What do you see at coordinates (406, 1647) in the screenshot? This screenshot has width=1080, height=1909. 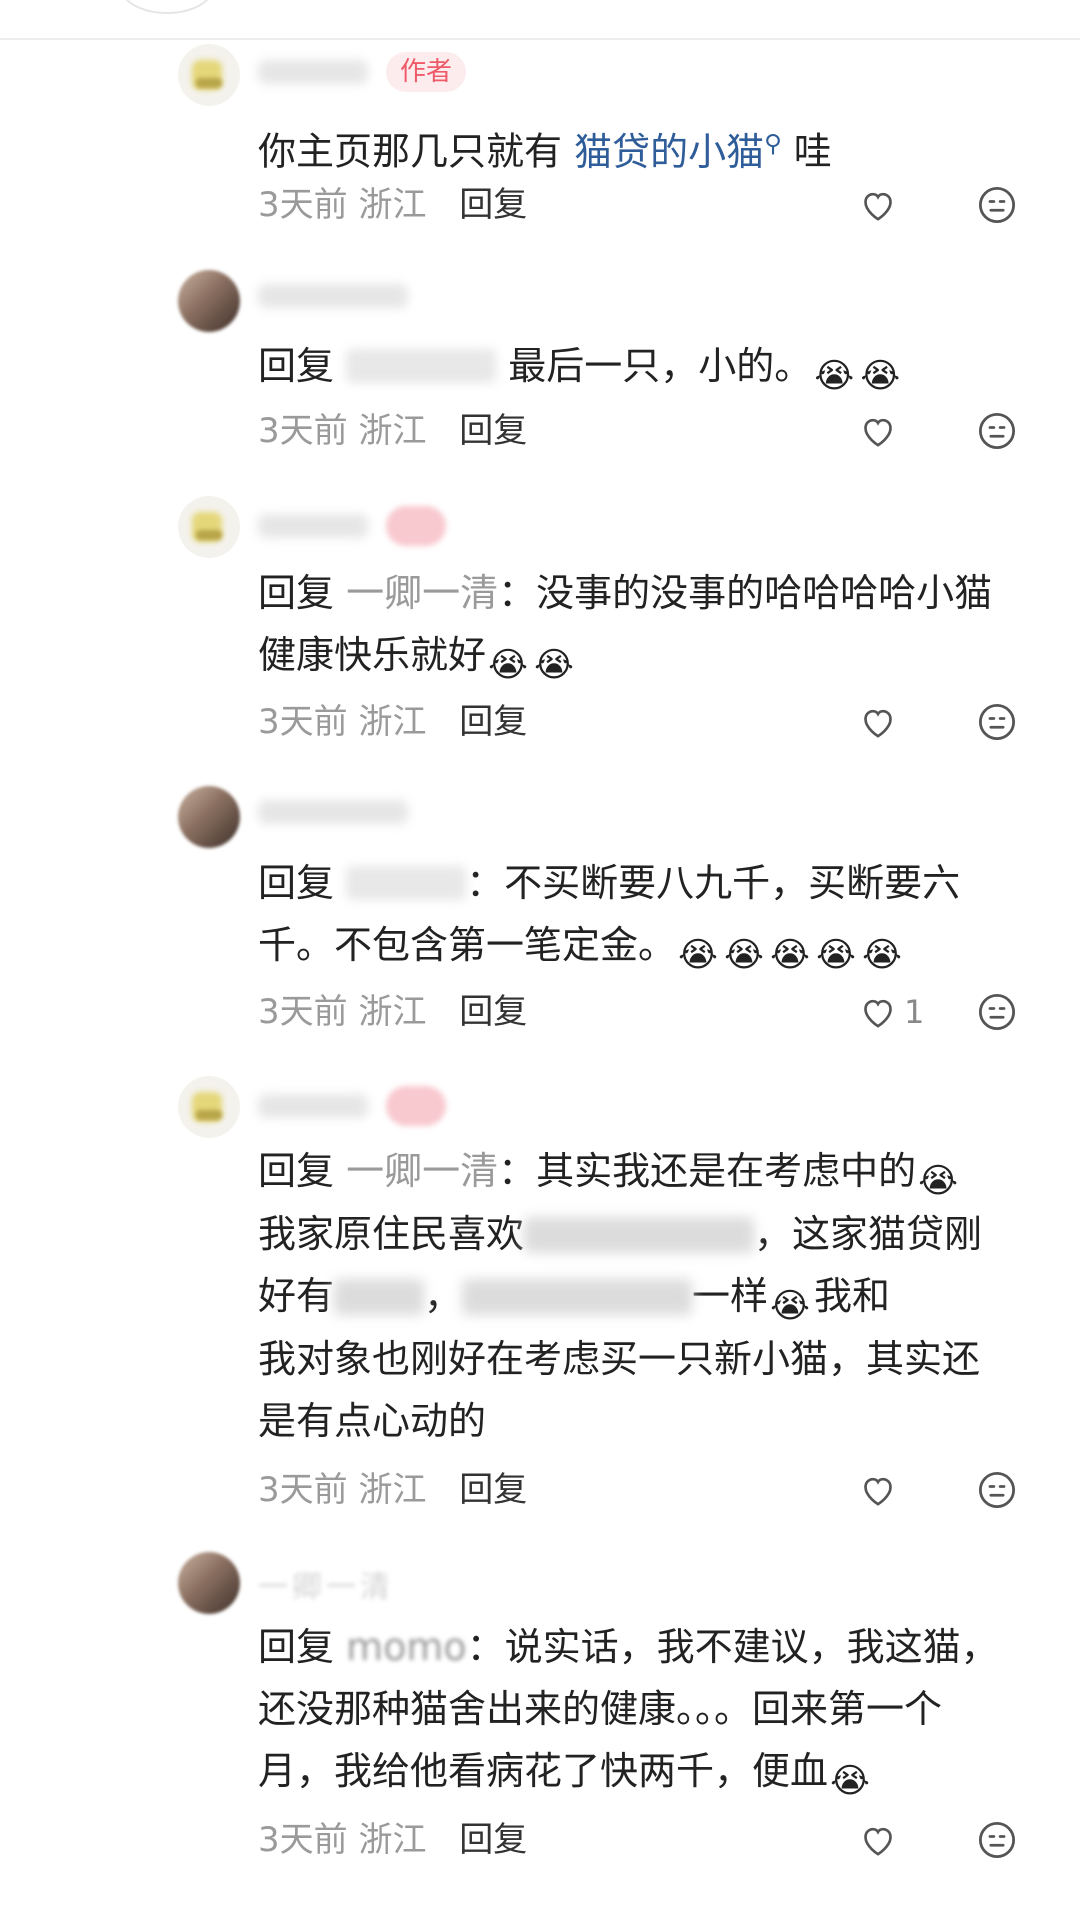 I see `reply-target: momo` at bounding box center [406, 1647].